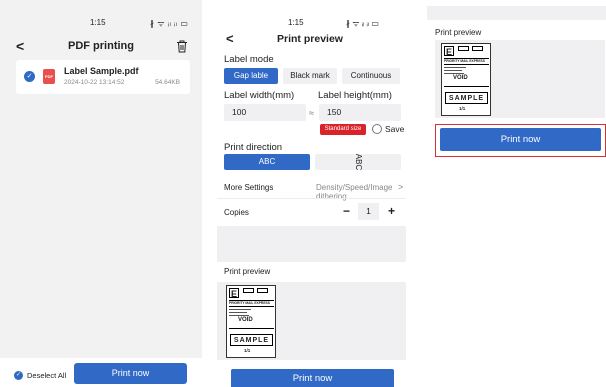 The image size is (606, 387). What do you see at coordinates (346, 211) in the screenshot?
I see `copies-decrement-button: −` at bounding box center [346, 211].